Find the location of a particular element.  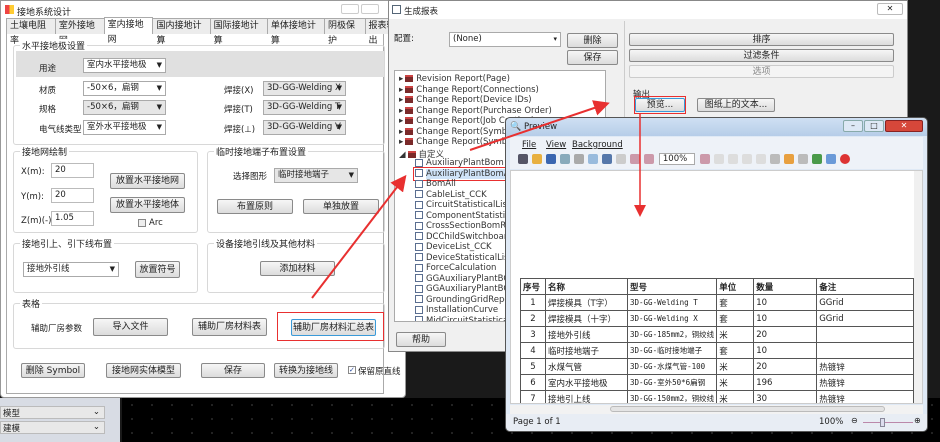

arrow-to-preview-button is located at coordinates (539, 125).